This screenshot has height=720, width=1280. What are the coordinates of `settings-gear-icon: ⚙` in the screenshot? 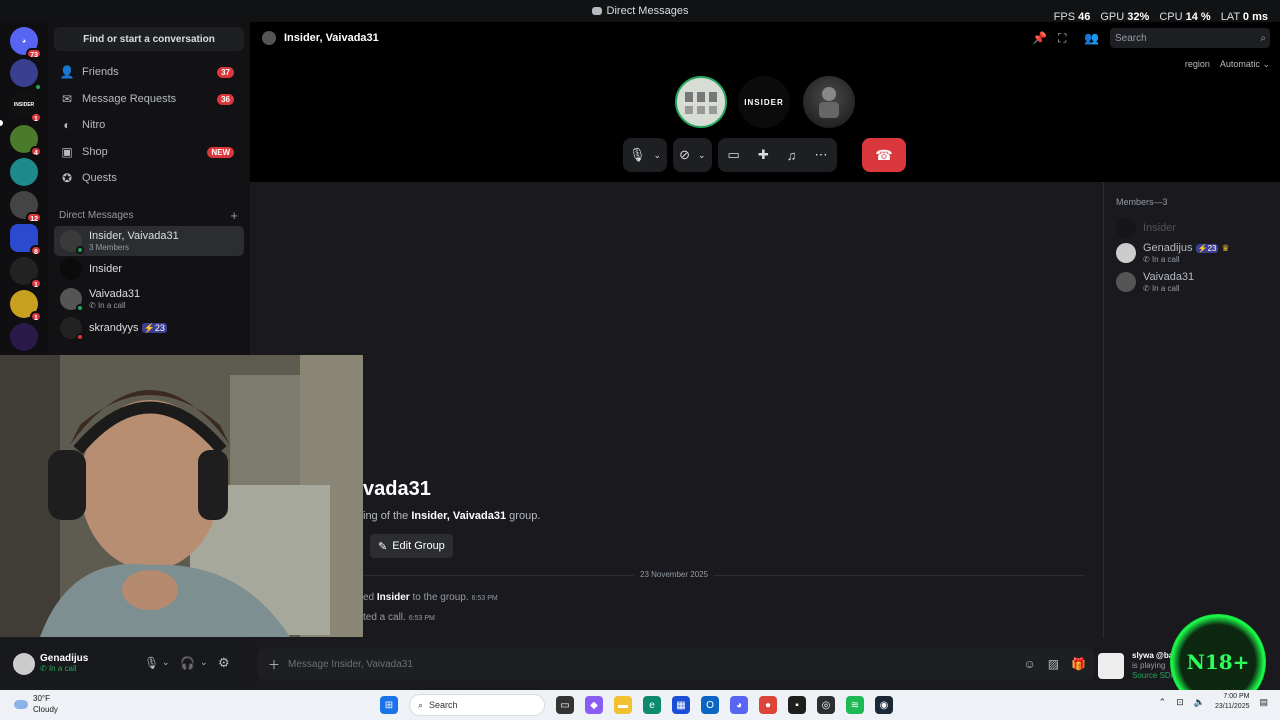 It's located at (224, 663).